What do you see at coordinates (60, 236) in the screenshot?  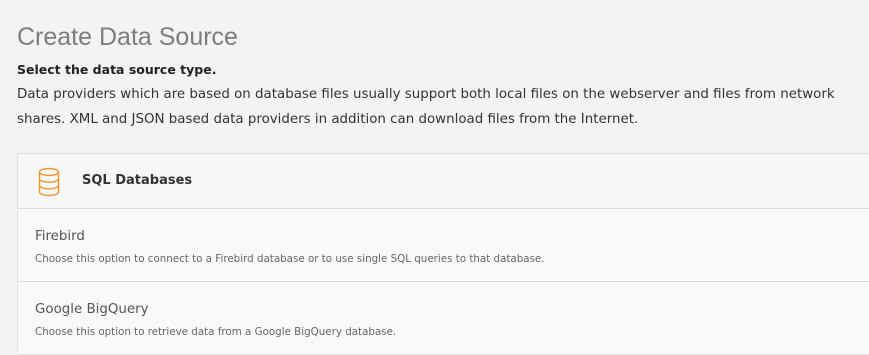 I see `option-title: Firebird` at bounding box center [60, 236].